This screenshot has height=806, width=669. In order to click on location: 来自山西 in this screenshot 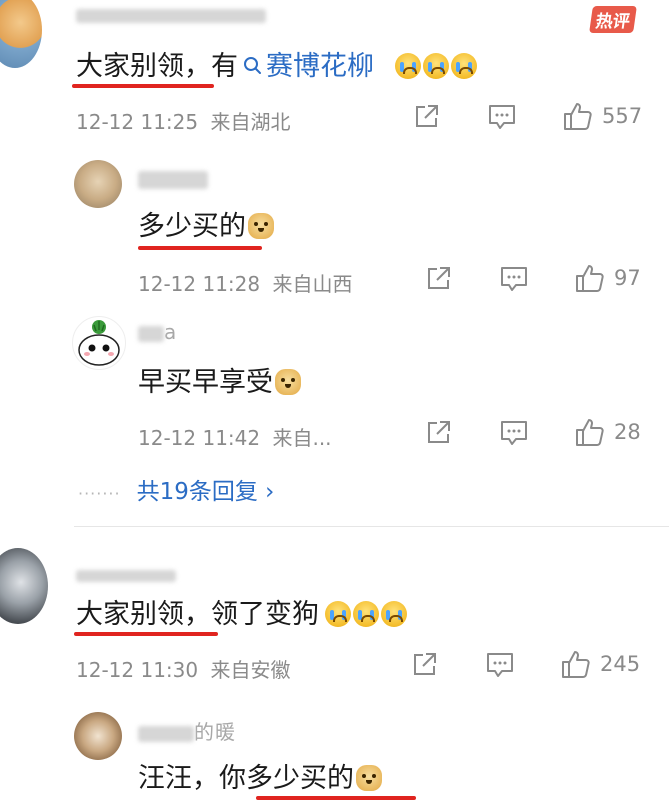, I will do `click(312, 284)`.